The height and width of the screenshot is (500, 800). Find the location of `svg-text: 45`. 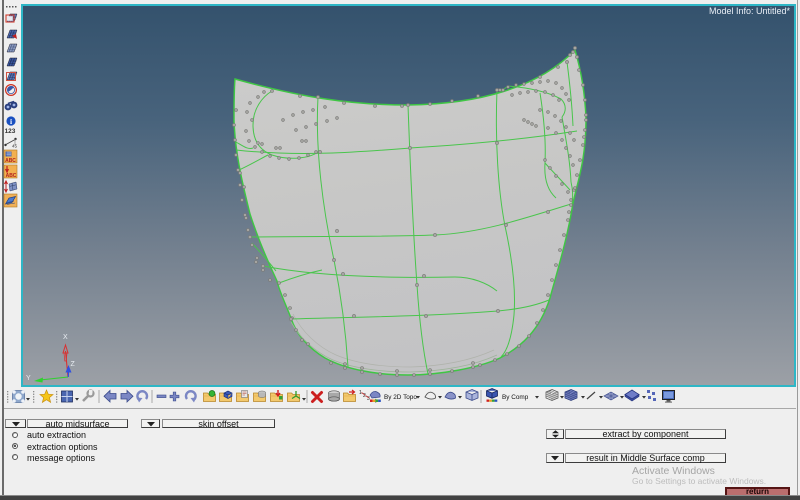

svg-text: 45 is located at coordinates (15, 146).